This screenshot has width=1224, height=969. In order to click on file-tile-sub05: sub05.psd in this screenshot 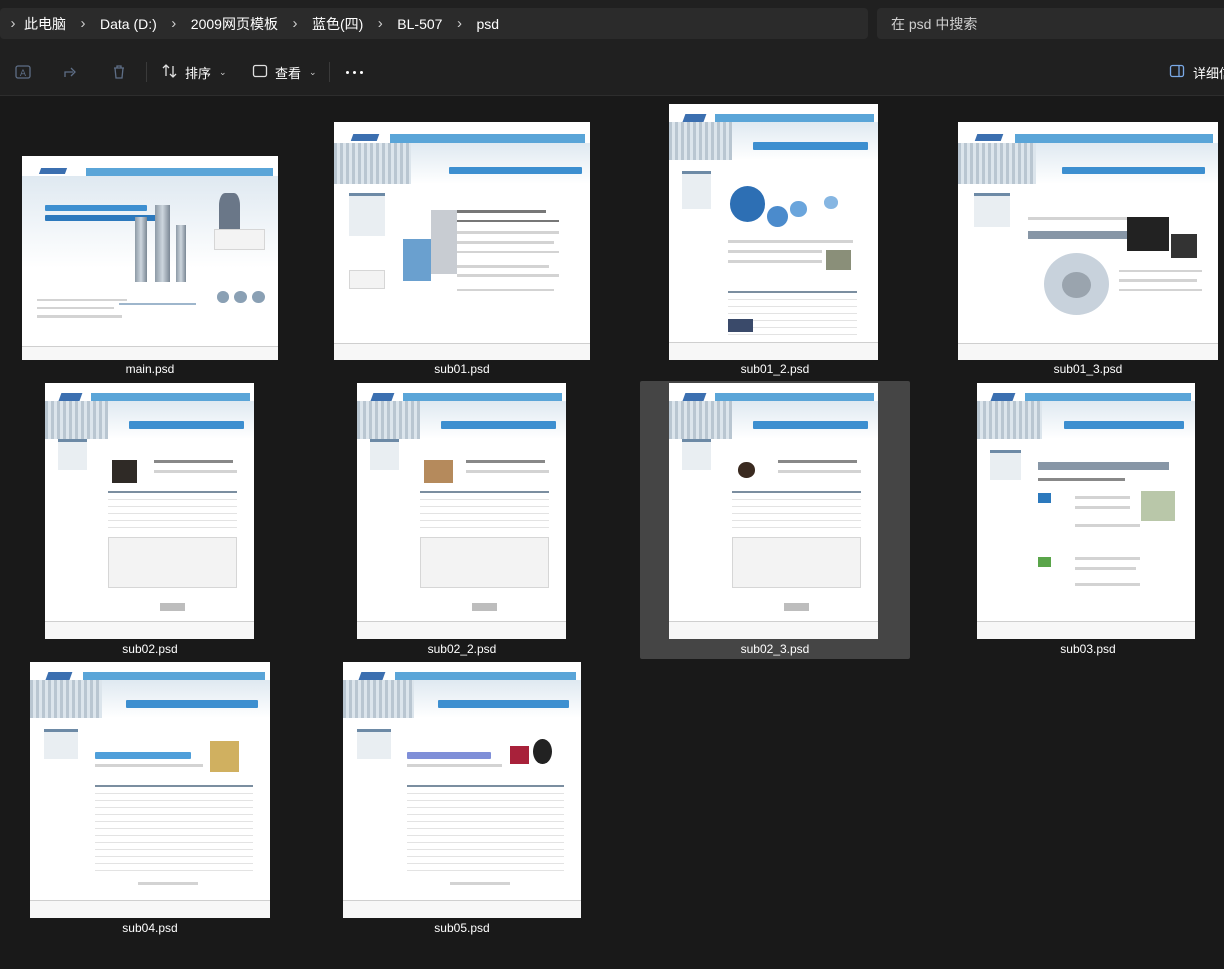, I will do `click(462, 799)`.